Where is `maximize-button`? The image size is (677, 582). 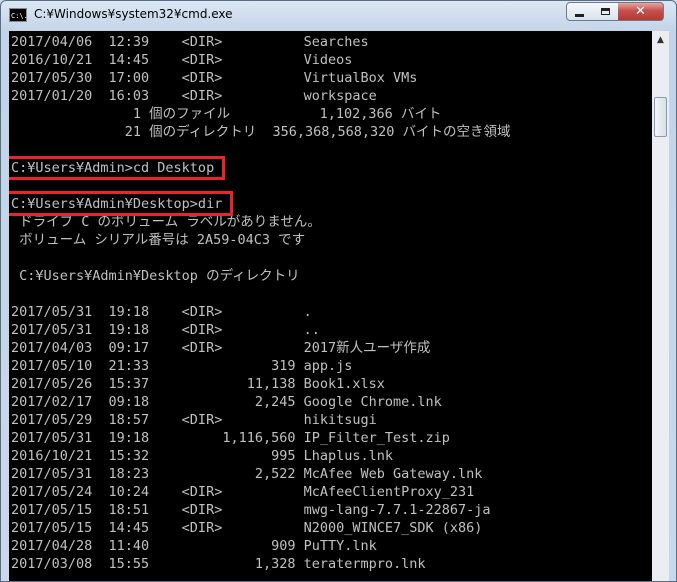 maximize-button is located at coordinates (605, 11).